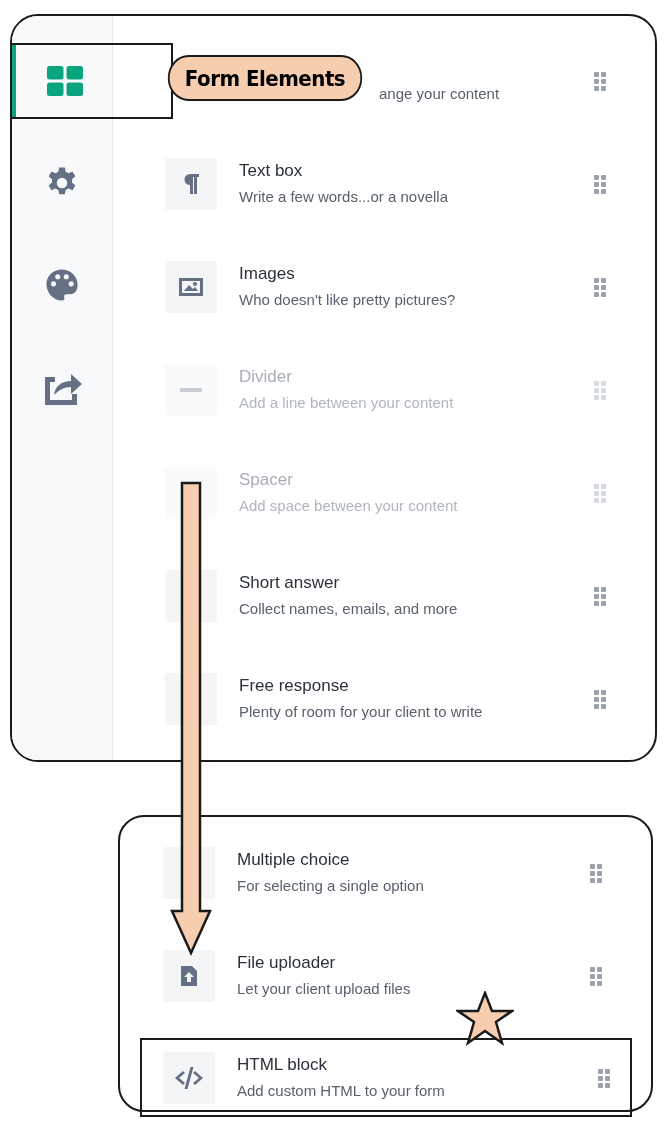 The height and width of the screenshot is (1122, 665). What do you see at coordinates (266, 377) in the screenshot?
I see `element-title: Divider` at bounding box center [266, 377].